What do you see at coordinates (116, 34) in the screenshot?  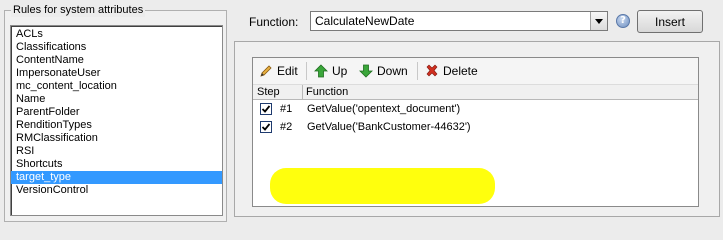 I see `list-item: ACLs` at bounding box center [116, 34].